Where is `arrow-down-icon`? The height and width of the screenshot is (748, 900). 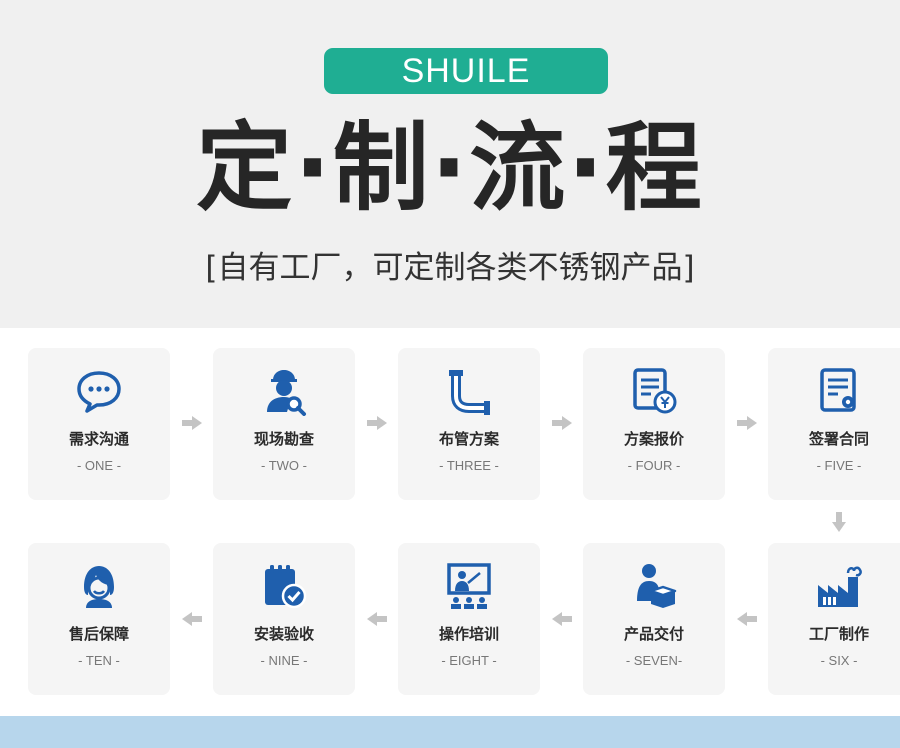
arrow-down-icon is located at coordinates (839, 522).